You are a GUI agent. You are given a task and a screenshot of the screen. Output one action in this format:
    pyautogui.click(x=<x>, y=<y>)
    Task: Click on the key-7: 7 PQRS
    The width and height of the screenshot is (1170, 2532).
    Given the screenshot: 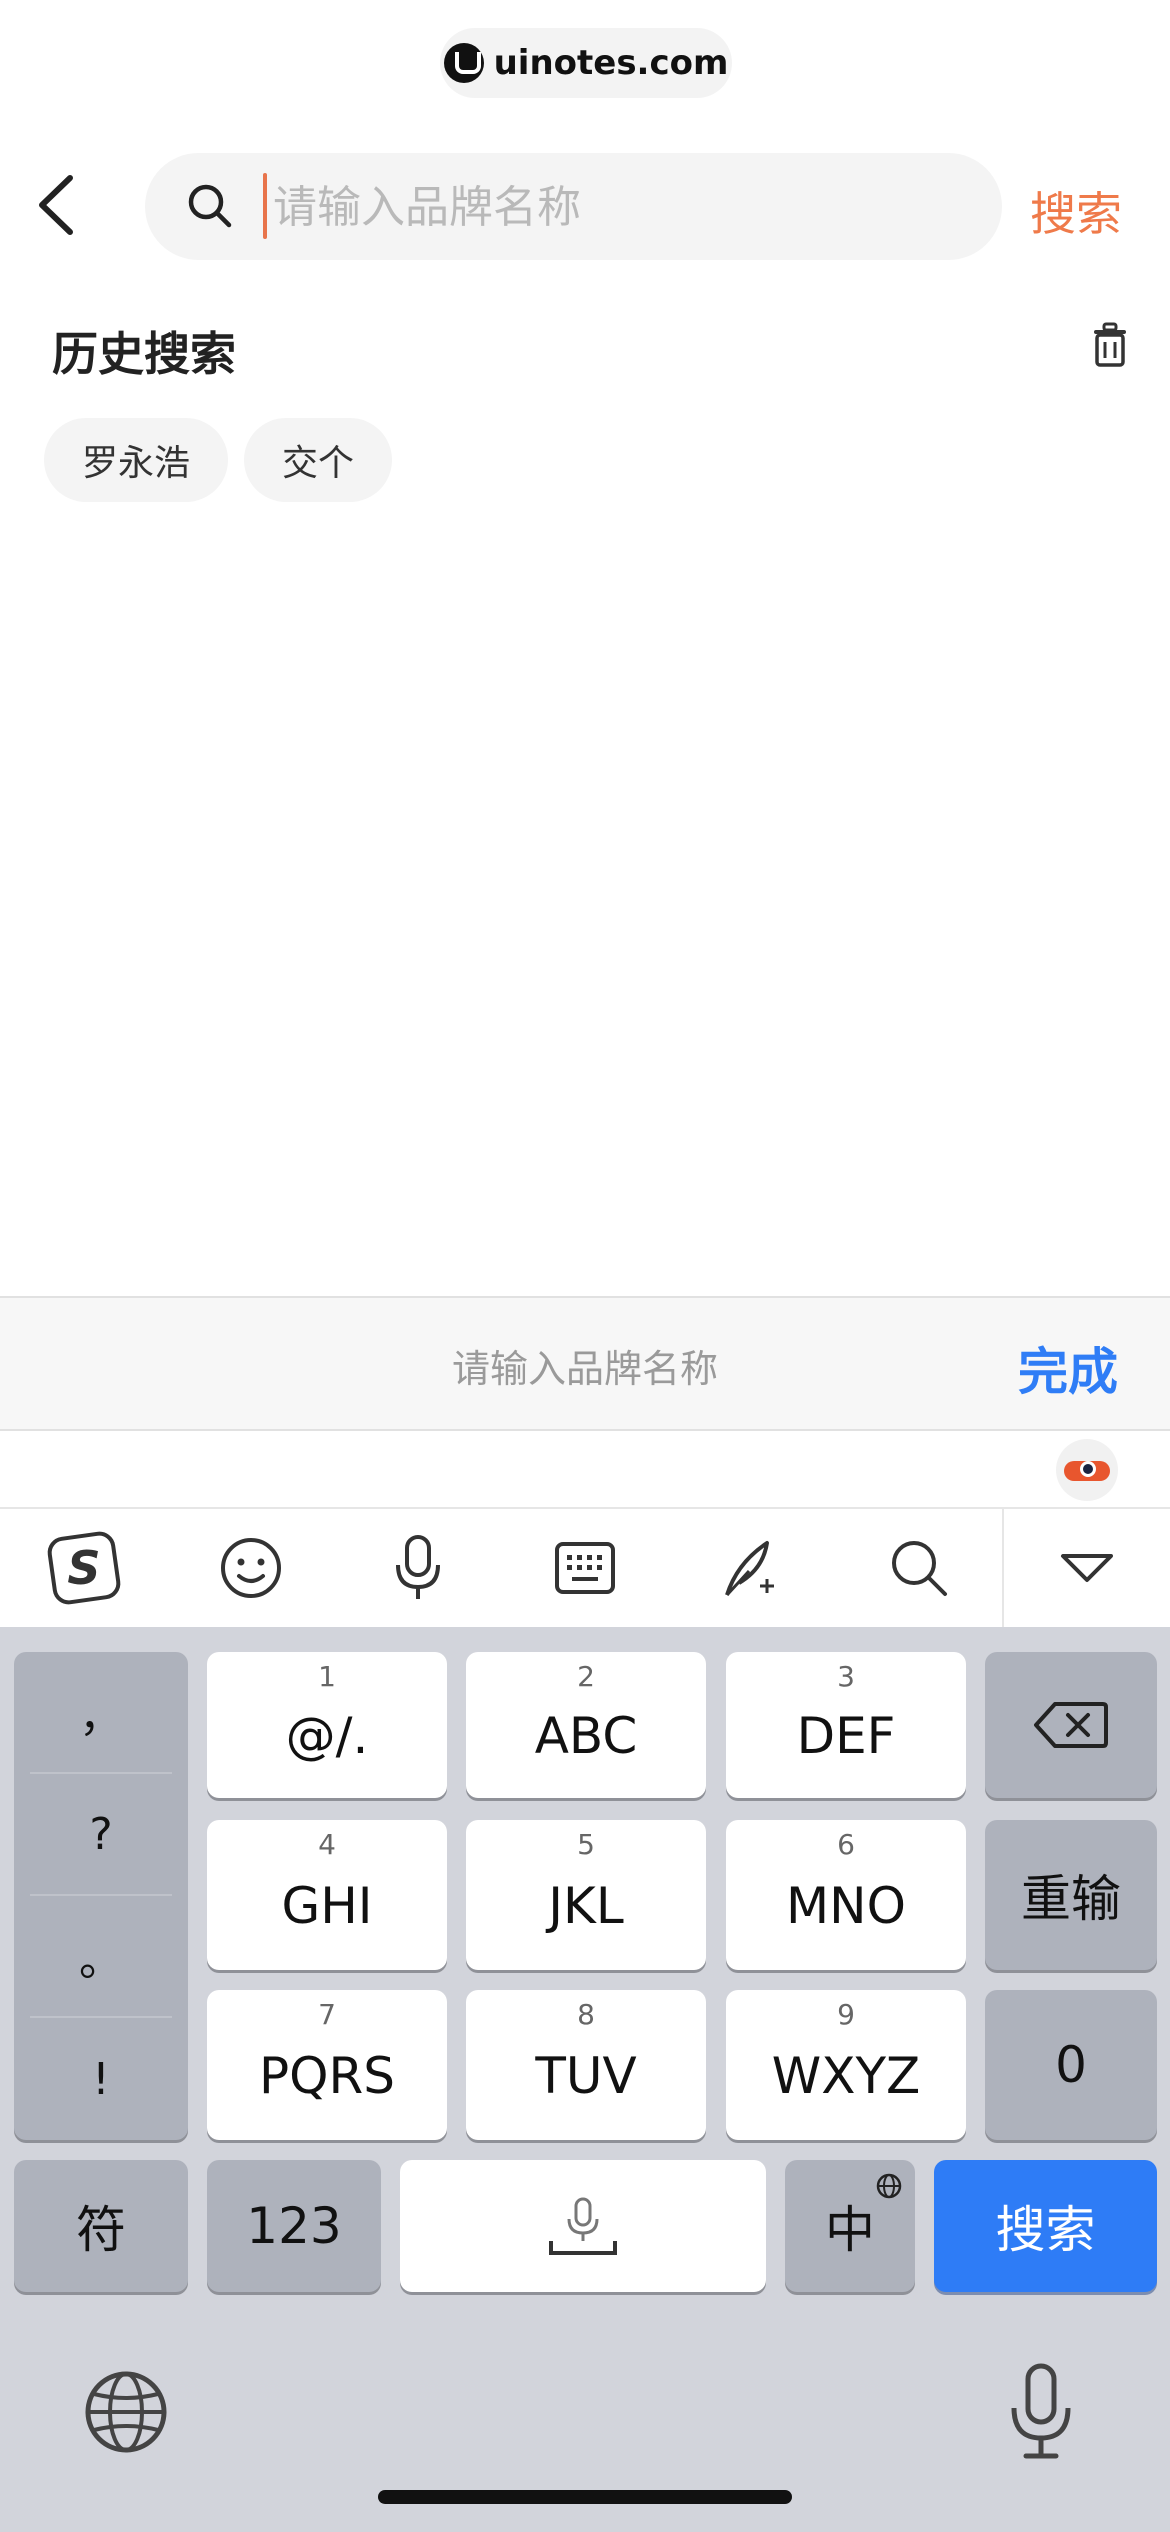 What is the action you would take?
    pyautogui.click(x=327, y=2065)
    